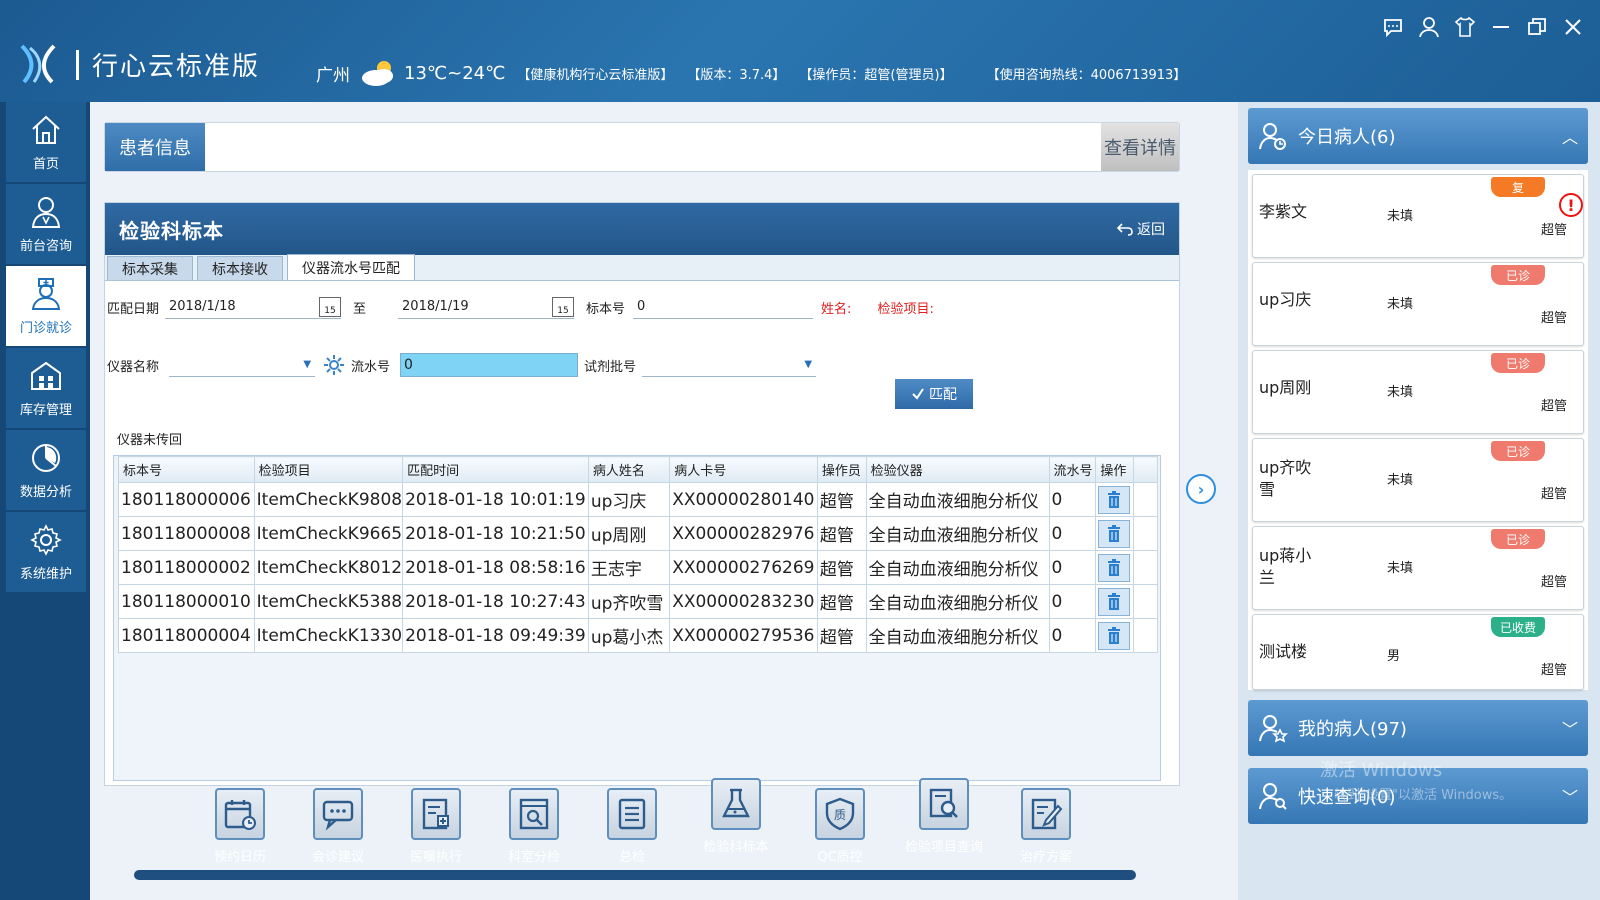  What do you see at coordinates (1465, 27) in the screenshot?
I see `skin-icon` at bounding box center [1465, 27].